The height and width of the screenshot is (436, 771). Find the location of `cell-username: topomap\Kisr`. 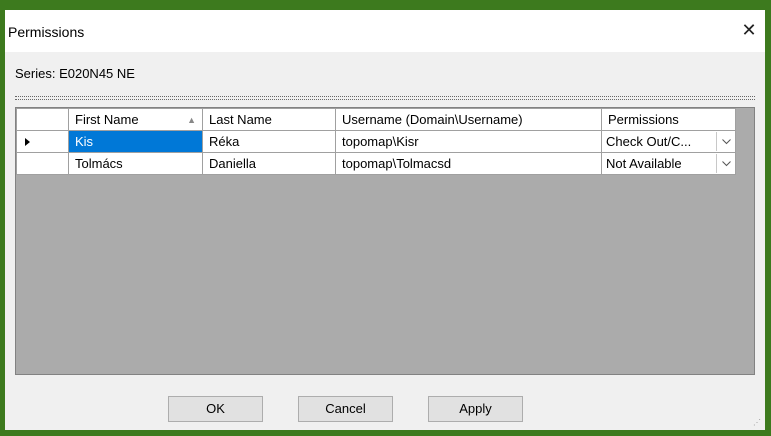

cell-username: topomap\Kisr is located at coordinates (468, 141).